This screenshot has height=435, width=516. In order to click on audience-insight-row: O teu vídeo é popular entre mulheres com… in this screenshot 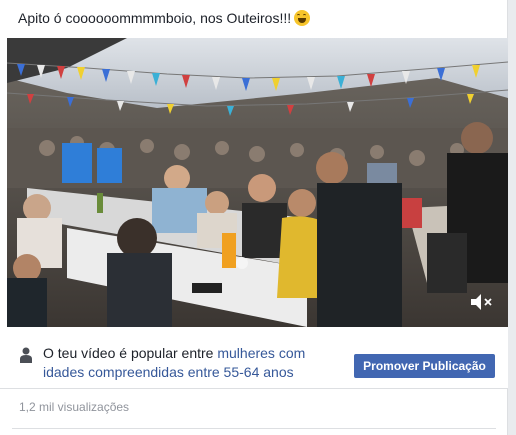, I will do `click(254, 358)`.